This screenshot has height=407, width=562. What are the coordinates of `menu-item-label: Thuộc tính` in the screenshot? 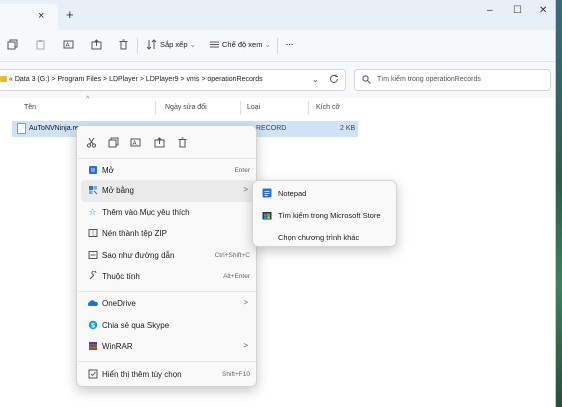 It's located at (121, 276).